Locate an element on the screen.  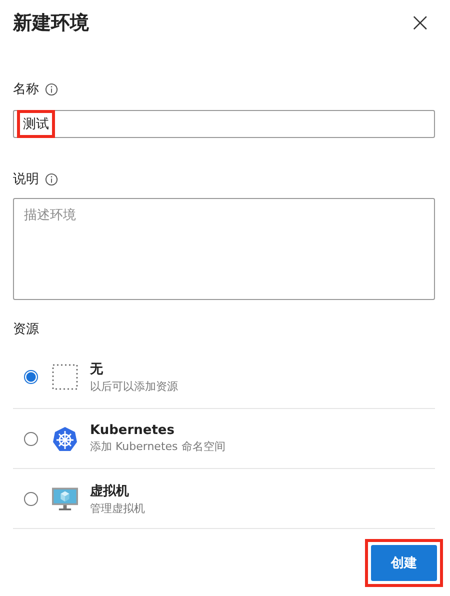
option-title: 虚拟机 is located at coordinates (110, 491).